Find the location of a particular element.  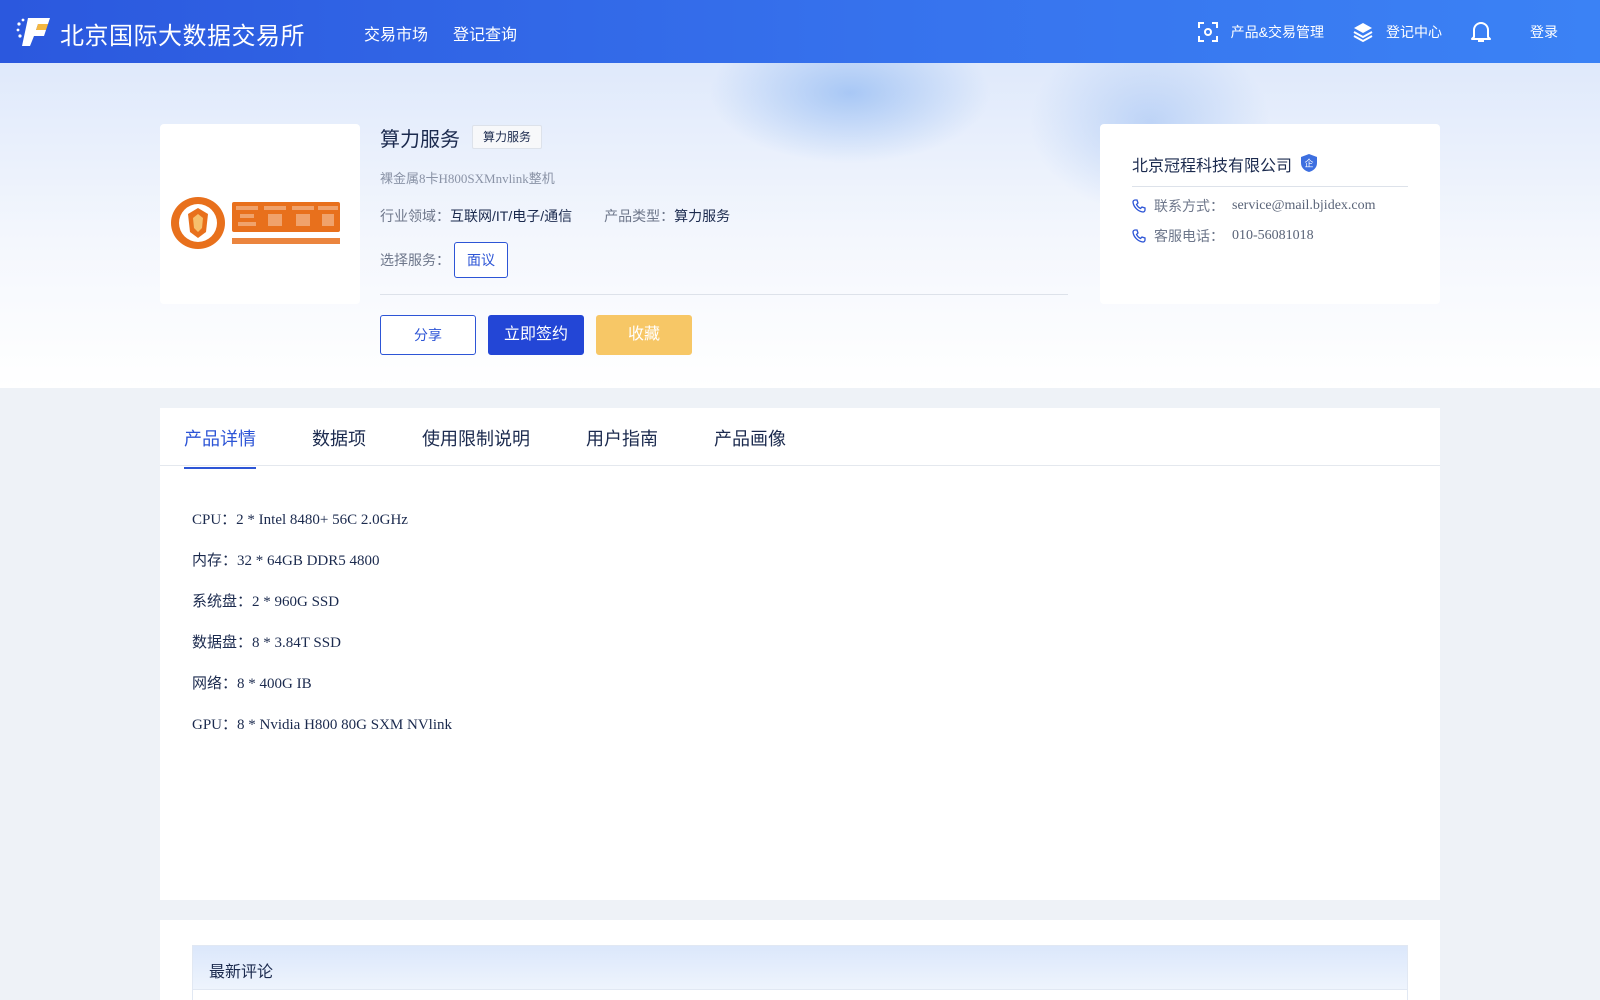

enterprise-shield-icon: 企 is located at coordinates (1309, 163).